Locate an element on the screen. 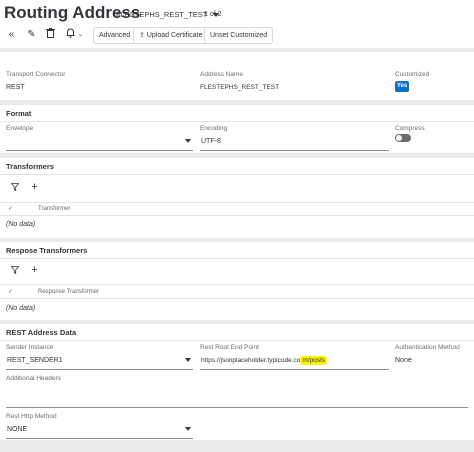  pager-text: 1 of 2 is located at coordinates (213, 14).